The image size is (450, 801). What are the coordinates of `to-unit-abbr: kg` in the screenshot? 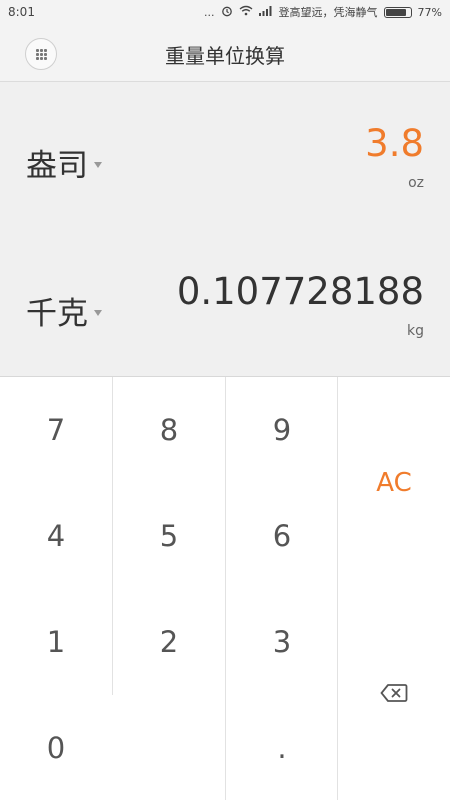 It's located at (415, 331).